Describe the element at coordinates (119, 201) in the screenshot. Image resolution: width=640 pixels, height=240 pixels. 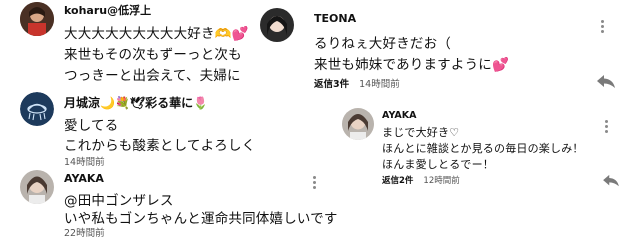
I see `comment-text-line: @田中ゴンザレス` at that location.